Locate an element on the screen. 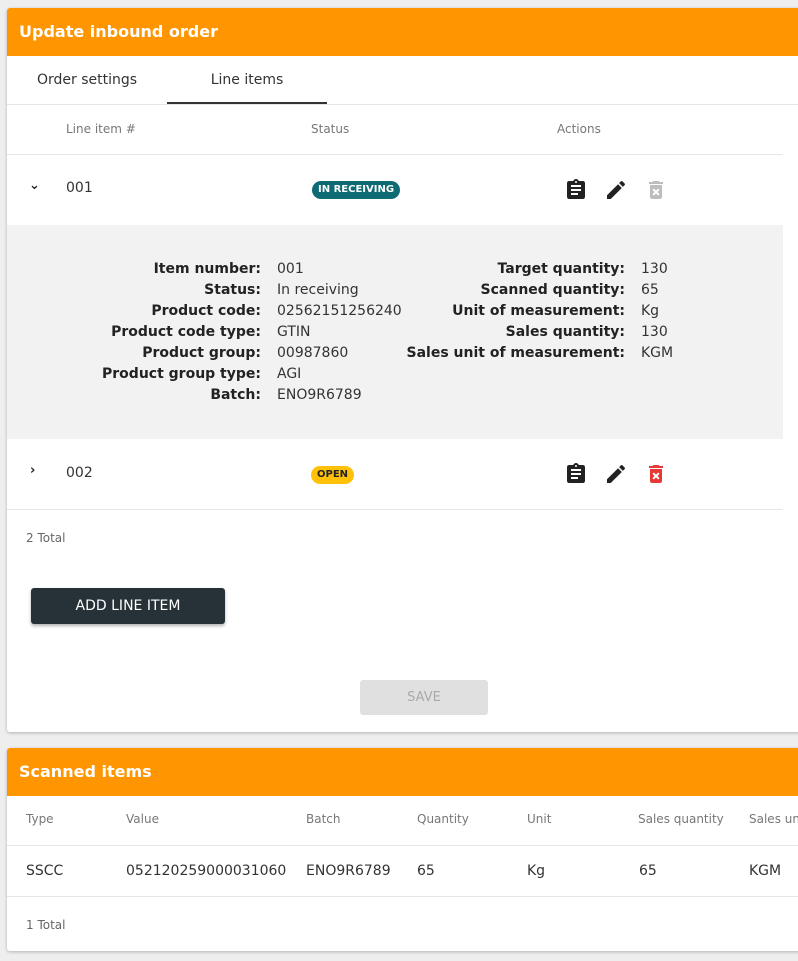 The image size is (798, 961). column-header-line-item: Line item # is located at coordinates (101, 129).